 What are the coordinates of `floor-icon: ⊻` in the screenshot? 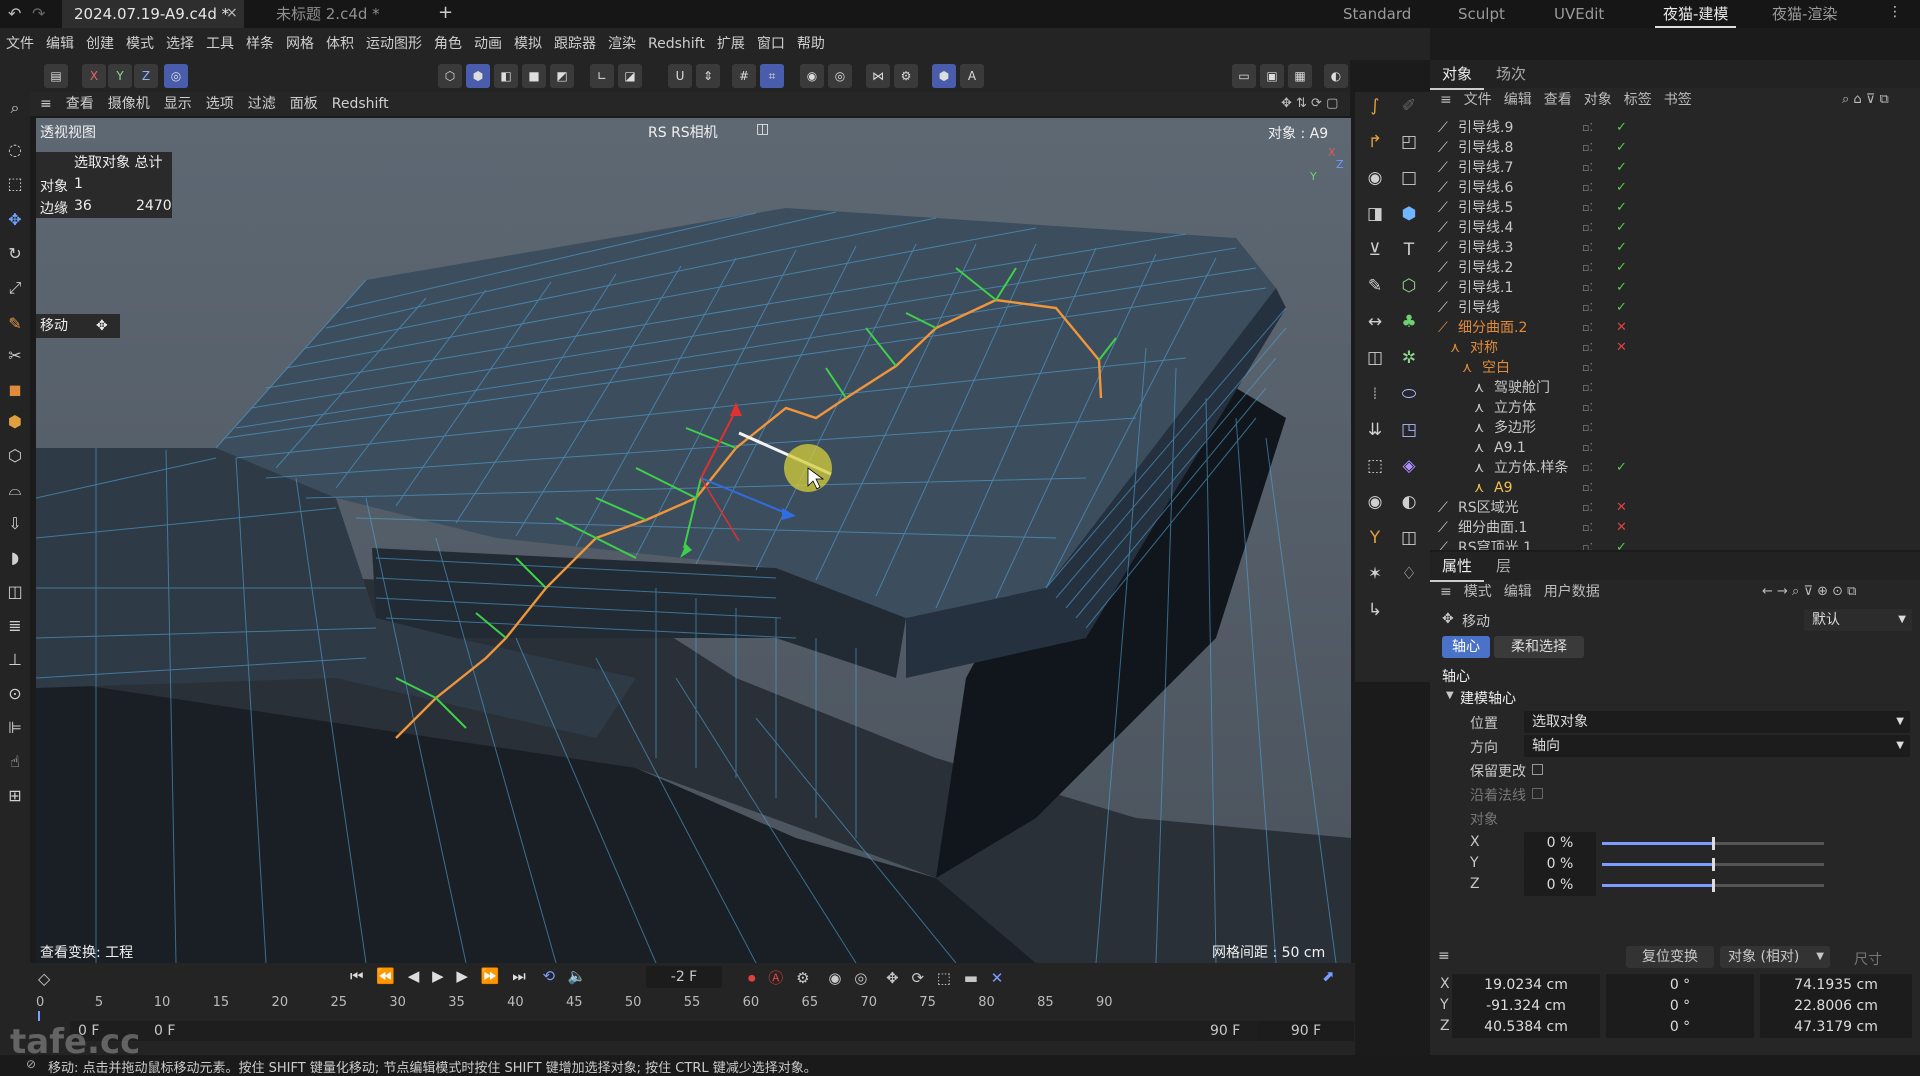 It's located at (1375, 250).